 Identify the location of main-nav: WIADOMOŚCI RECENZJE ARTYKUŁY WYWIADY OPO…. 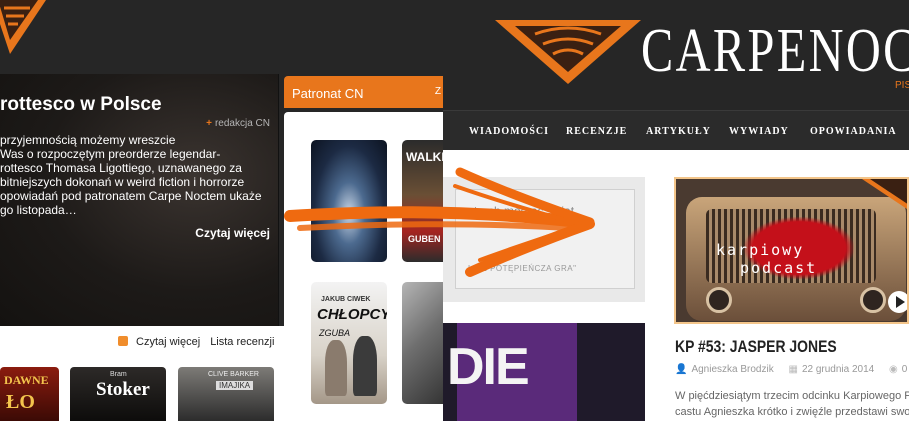
(676, 130).